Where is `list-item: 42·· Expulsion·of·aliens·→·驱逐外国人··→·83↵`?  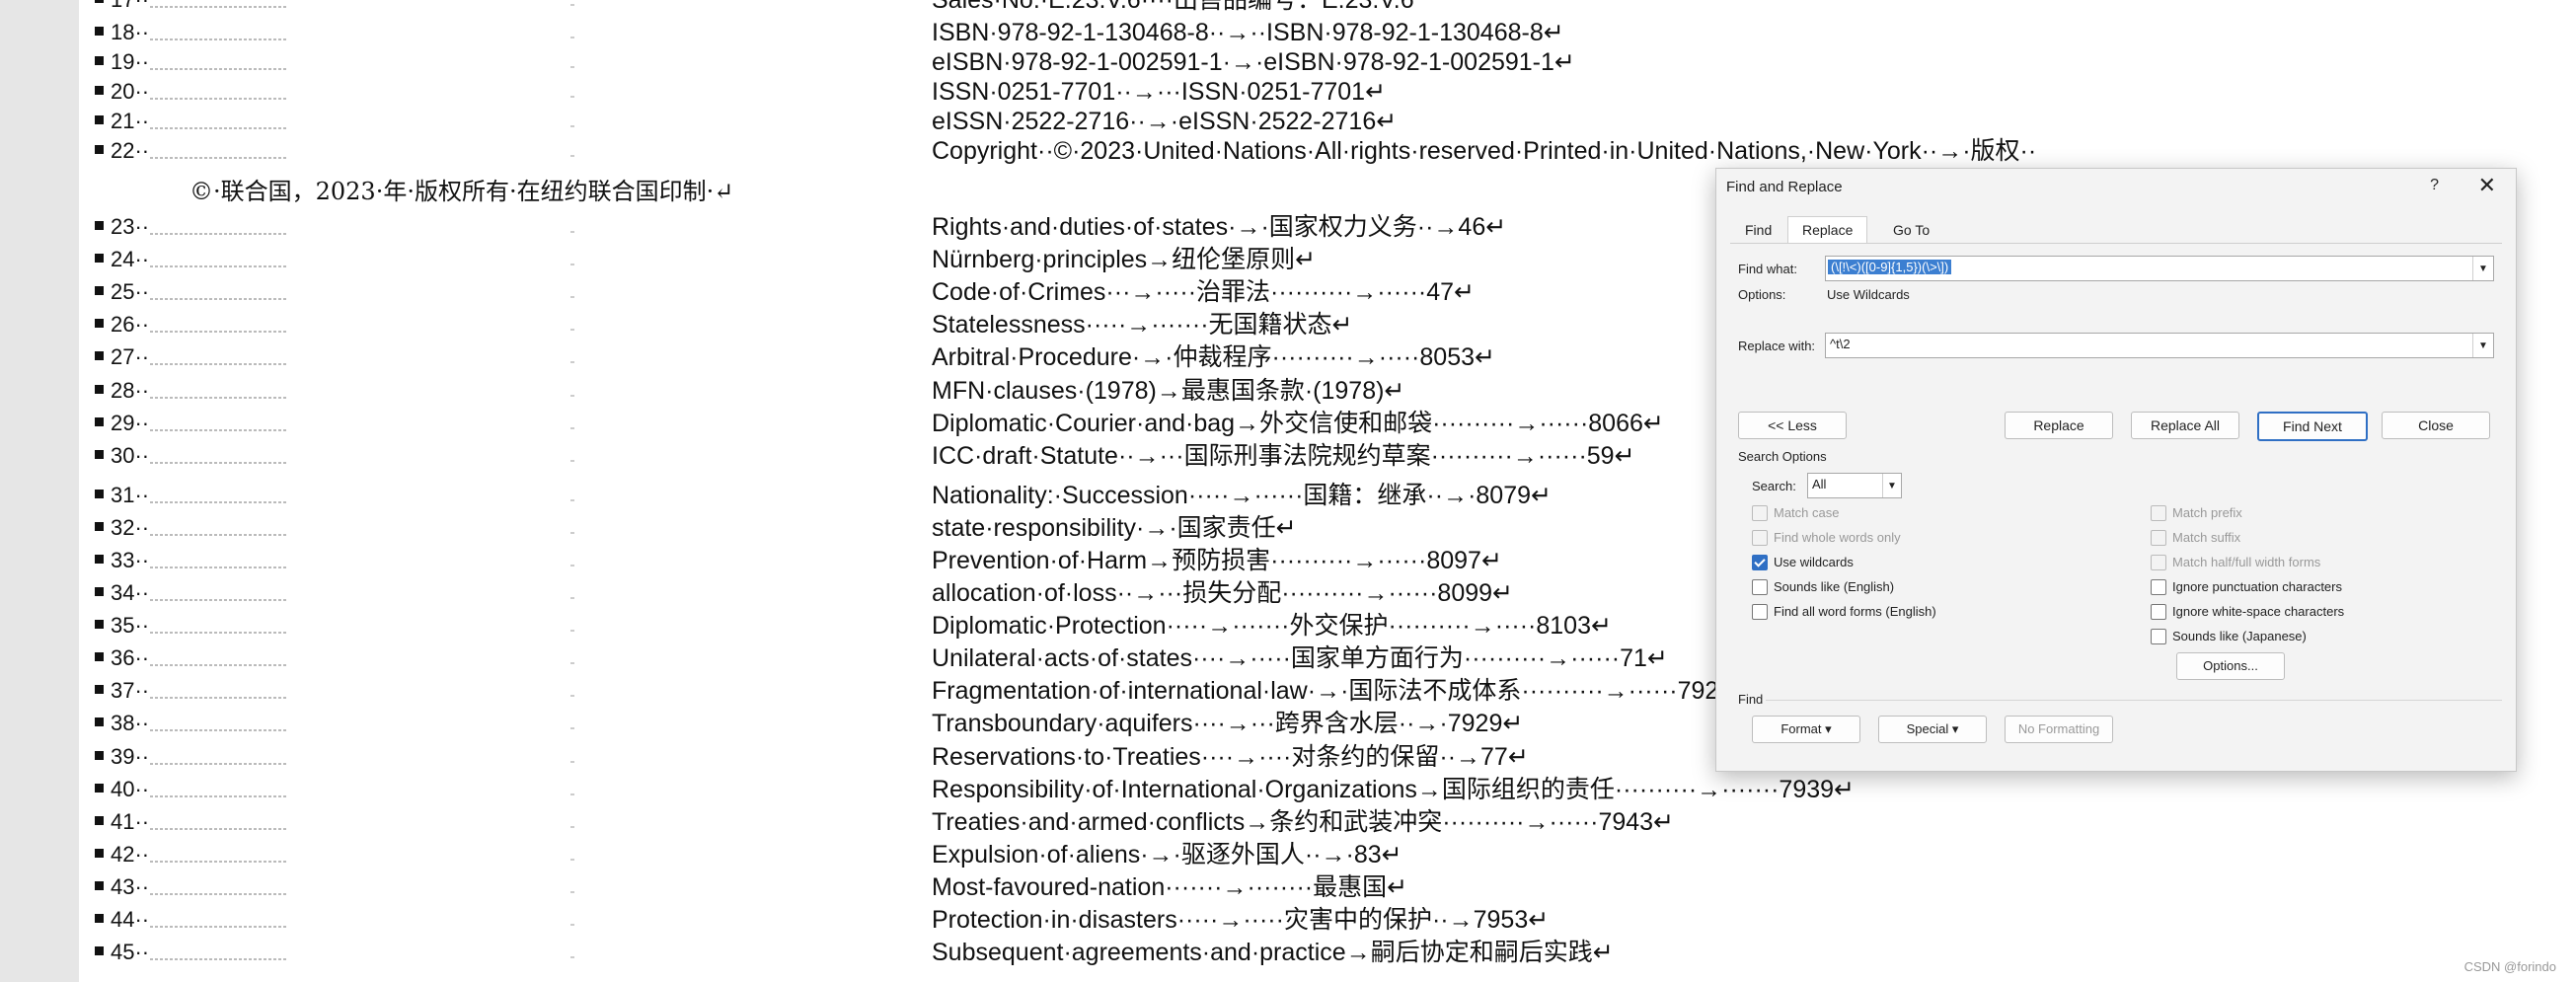 list-item: 42·· Expulsion·of·aliens·→·驱逐外国人··→·83↵ is located at coordinates (1327, 854).